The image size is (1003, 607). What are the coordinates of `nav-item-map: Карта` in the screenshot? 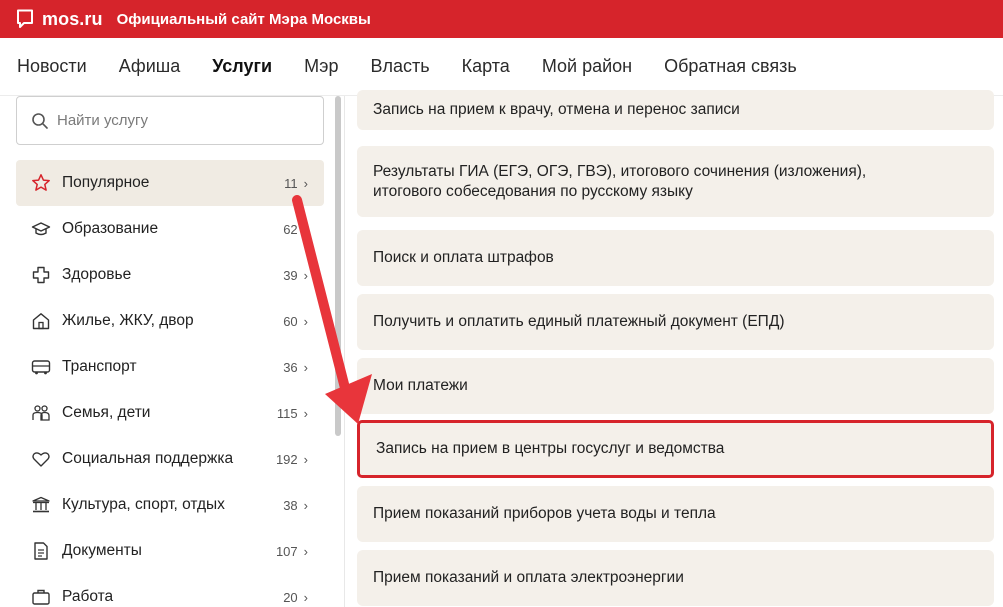 It's located at (486, 66).